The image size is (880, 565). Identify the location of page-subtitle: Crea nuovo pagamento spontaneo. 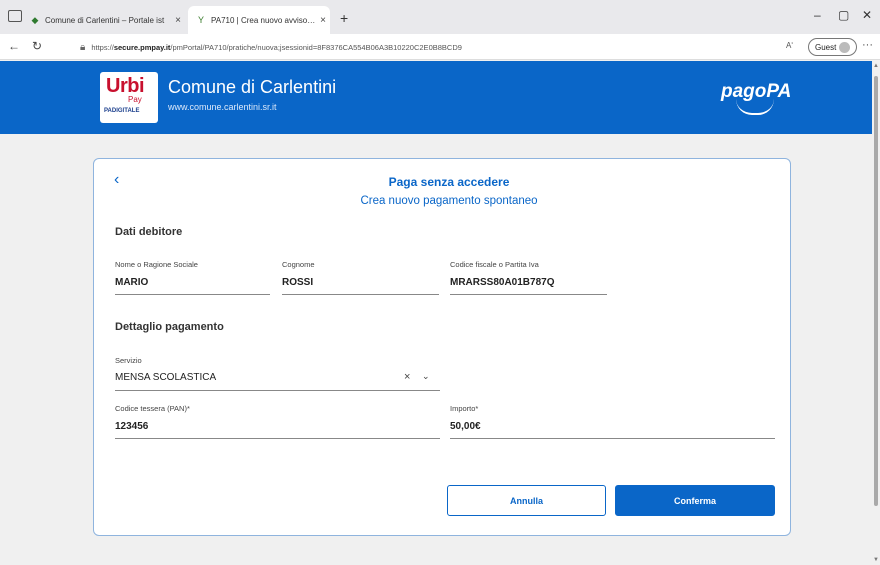
(449, 201).